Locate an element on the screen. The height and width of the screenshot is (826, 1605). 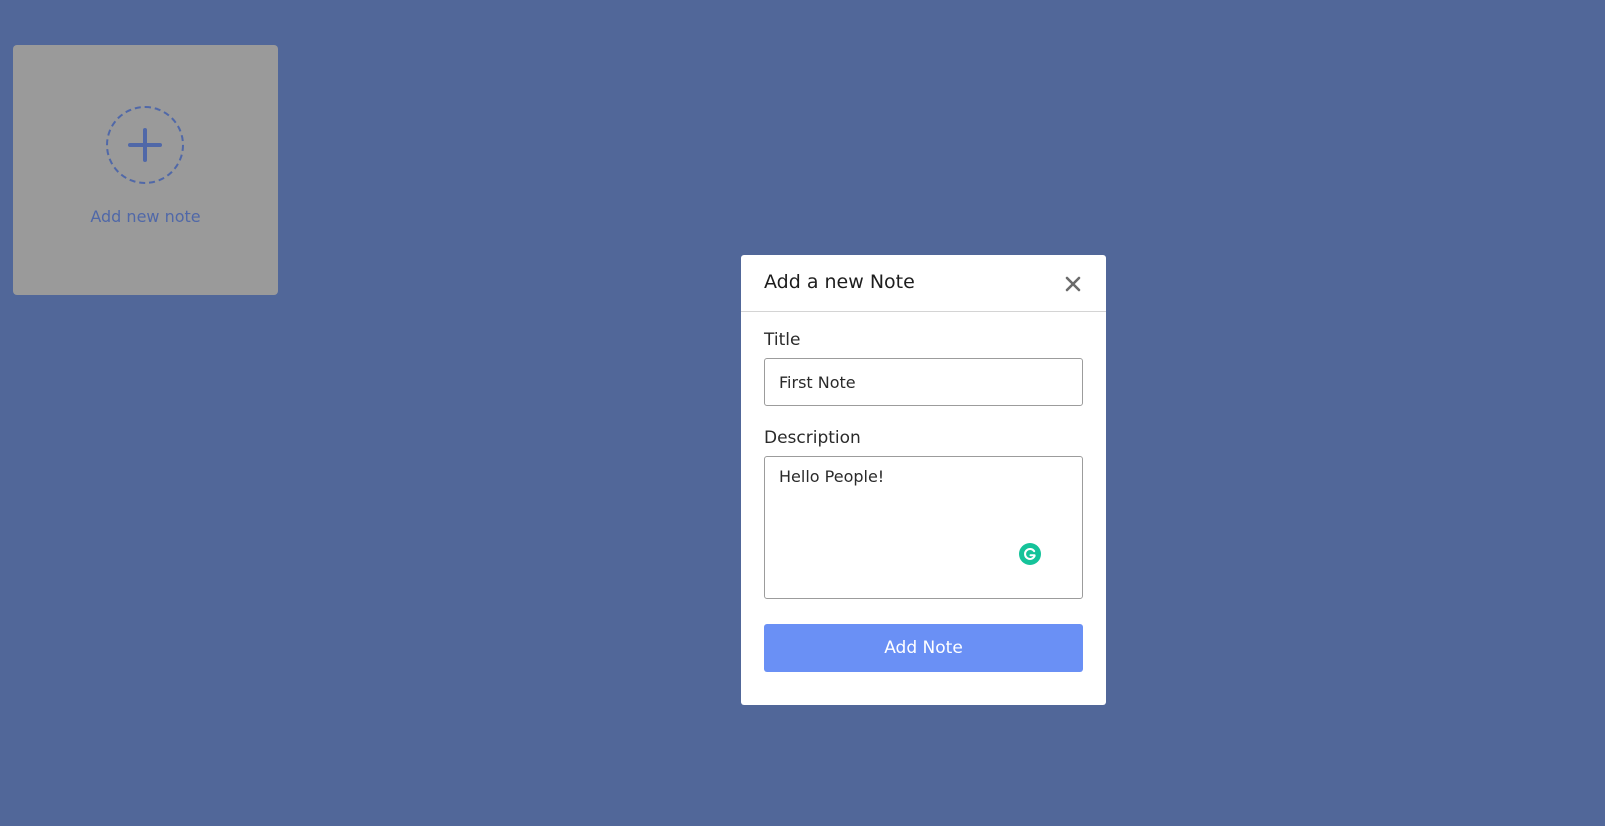
close-icon is located at coordinates (1073, 284).